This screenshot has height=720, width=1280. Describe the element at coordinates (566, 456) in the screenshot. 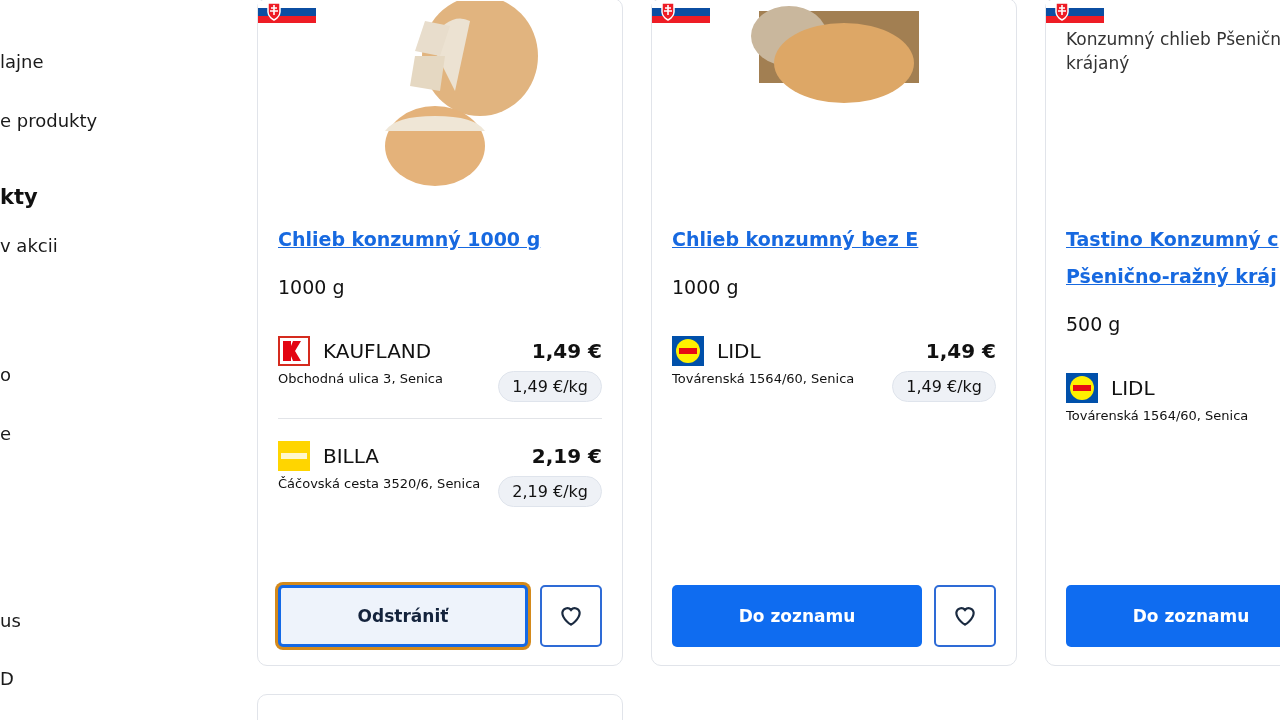

I see `price: 2,19 €` at that location.